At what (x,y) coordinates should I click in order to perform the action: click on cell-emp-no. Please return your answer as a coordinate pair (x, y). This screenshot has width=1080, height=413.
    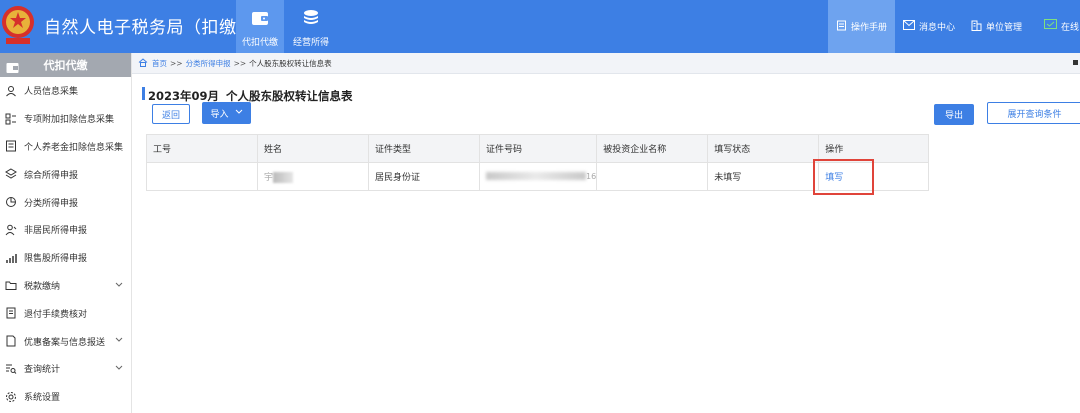
    Looking at the image, I should click on (202, 176).